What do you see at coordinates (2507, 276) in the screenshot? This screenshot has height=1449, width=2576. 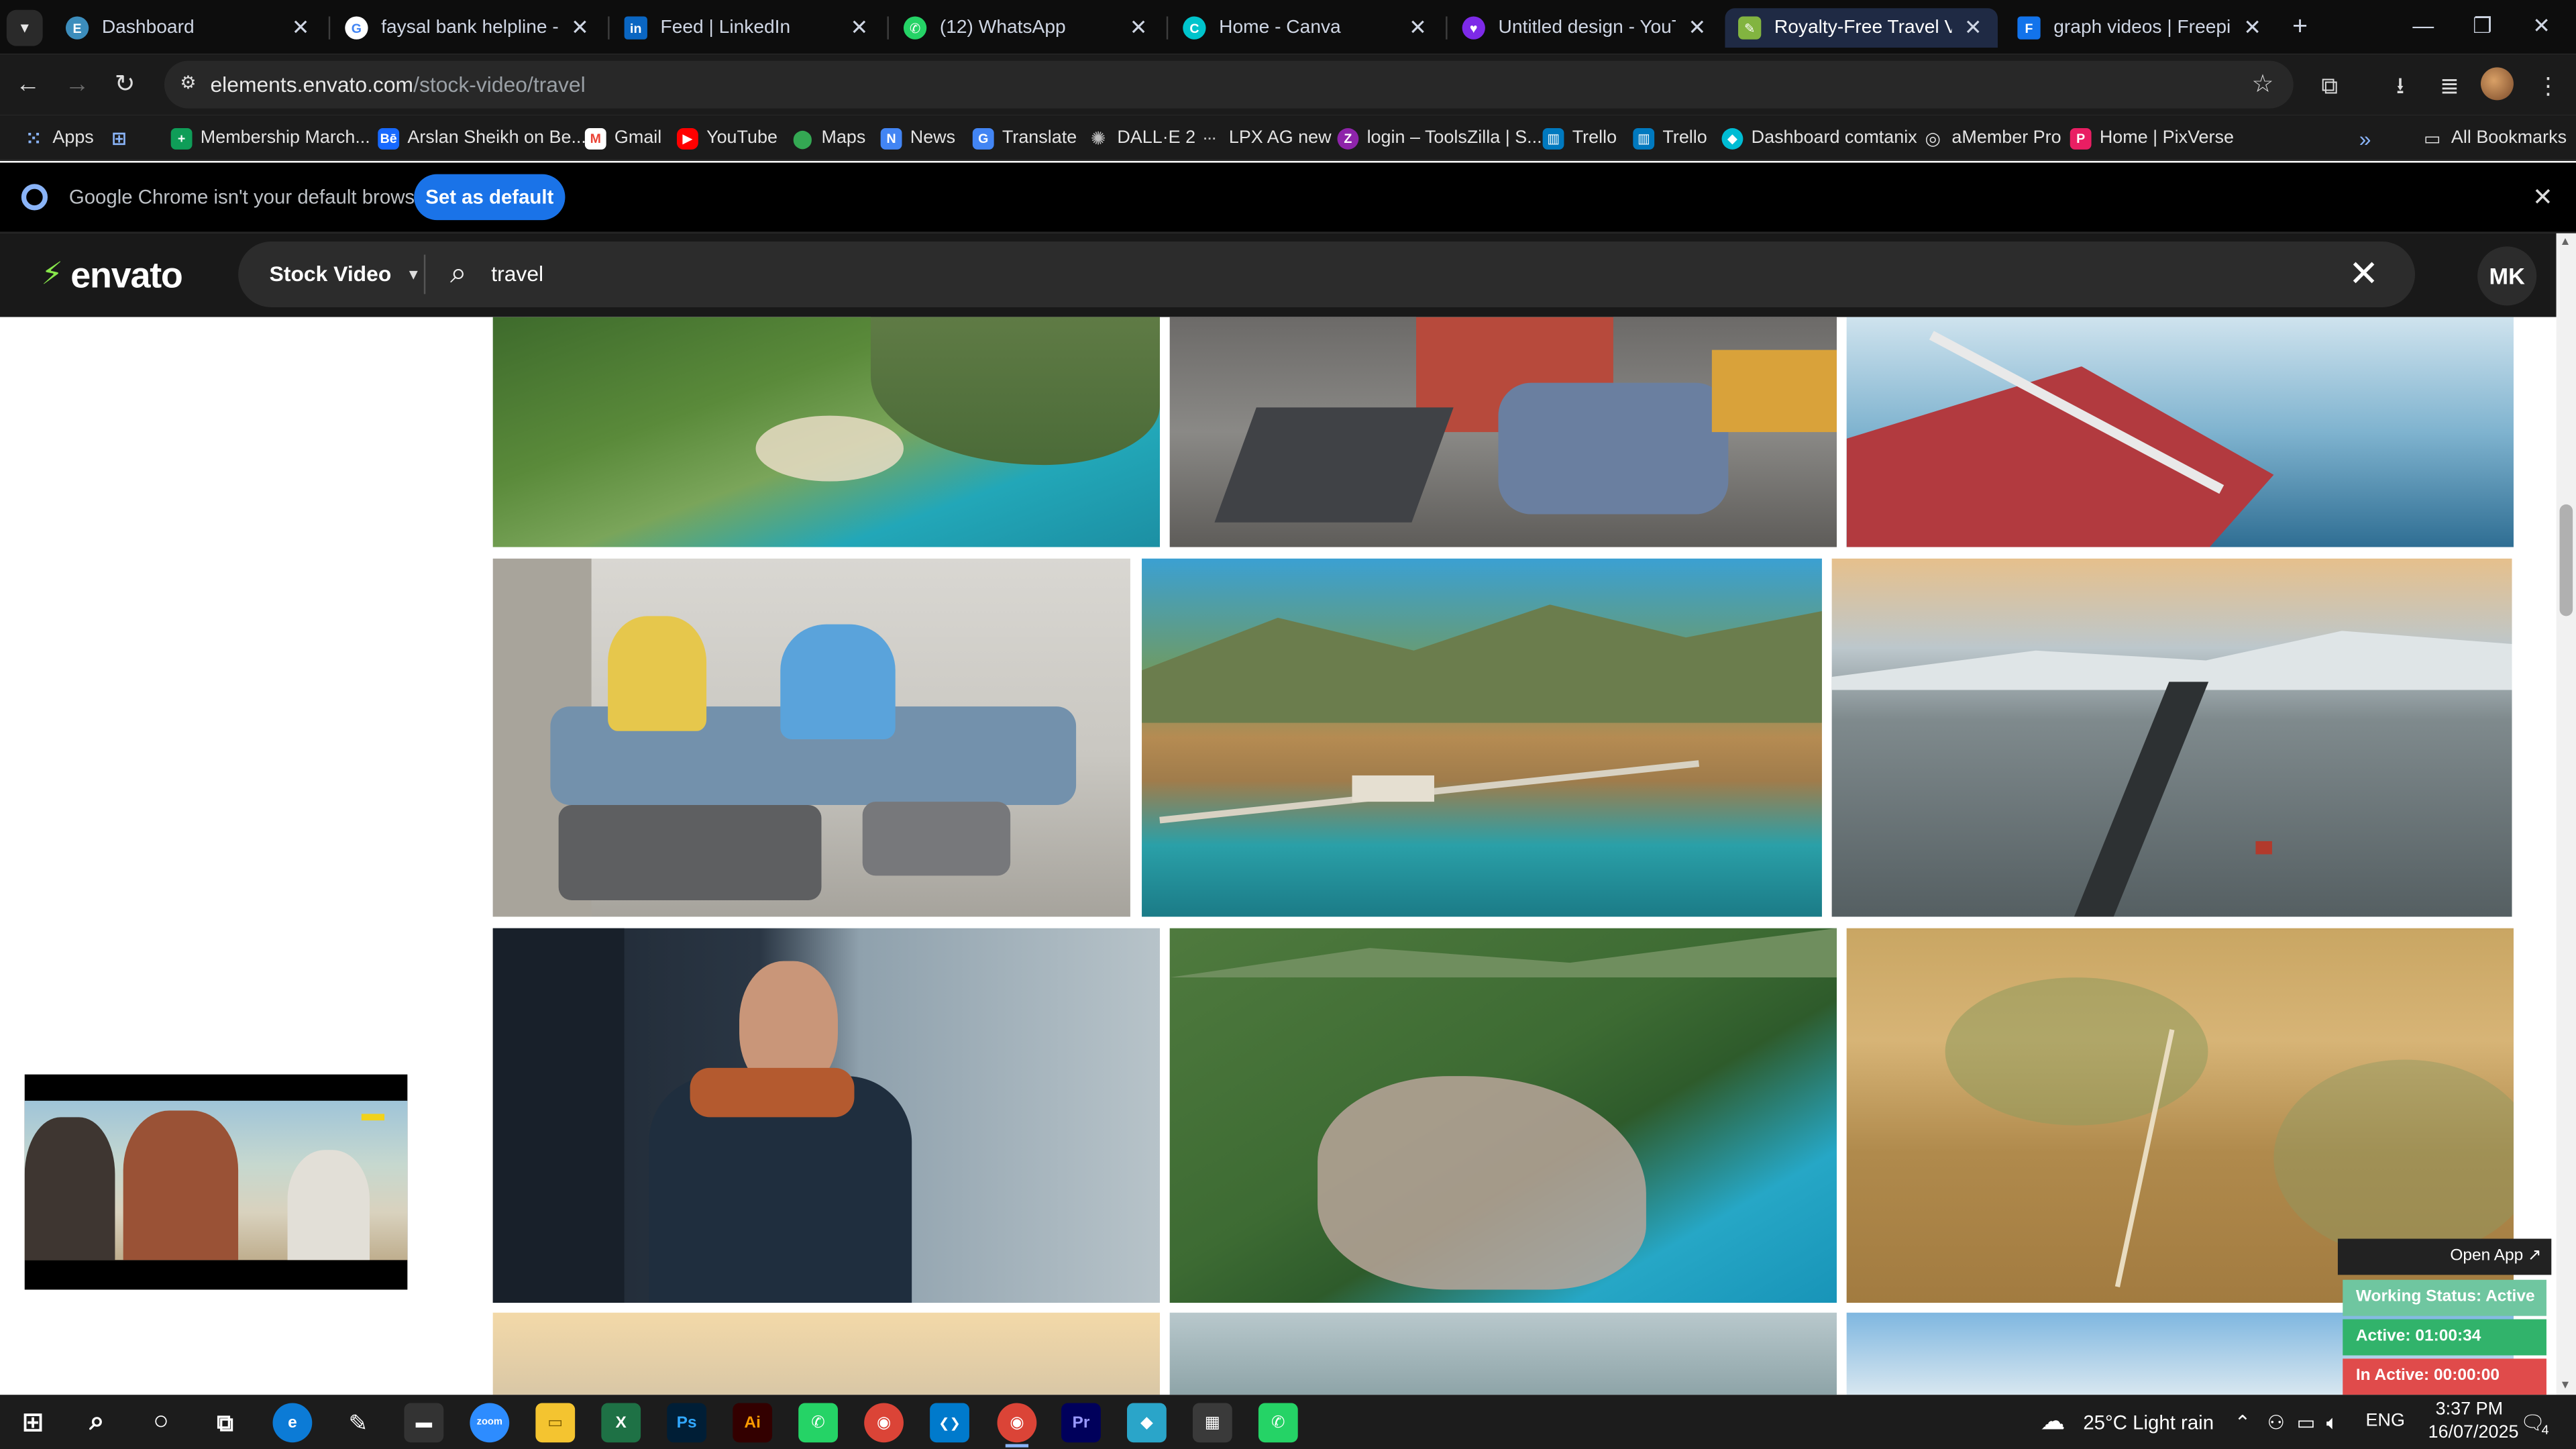 I see `user-avatar: MK` at bounding box center [2507, 276].